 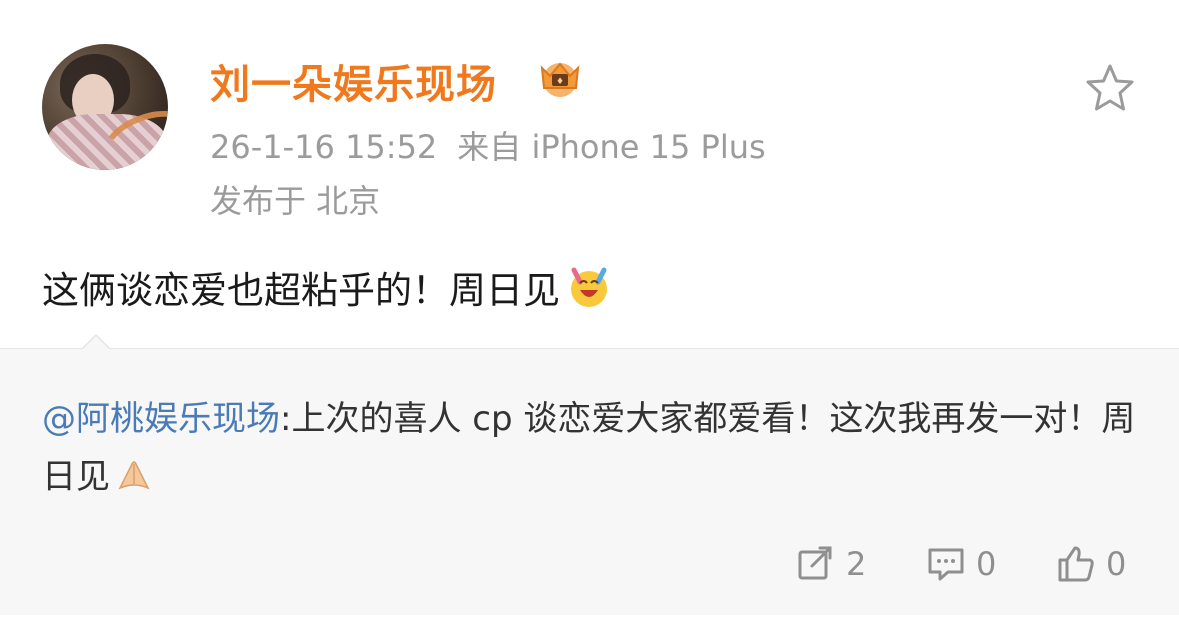 What do you see at coordinates (1076, 564) in the screenshot?
I see `thumbs-up-icon` at bounding box center [1076, 564].